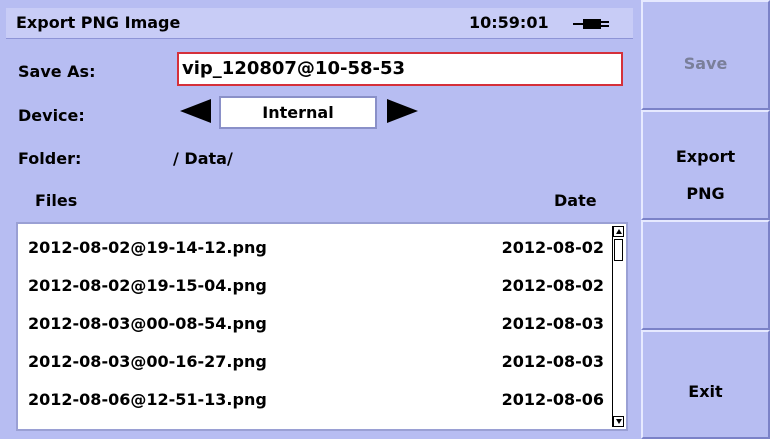 The height and width of the screenshot is (439, 770). What do you see at coordinates (575, 200) in the screenshot?
I see `date-column-header: Date` at bounding box center [575, 200].